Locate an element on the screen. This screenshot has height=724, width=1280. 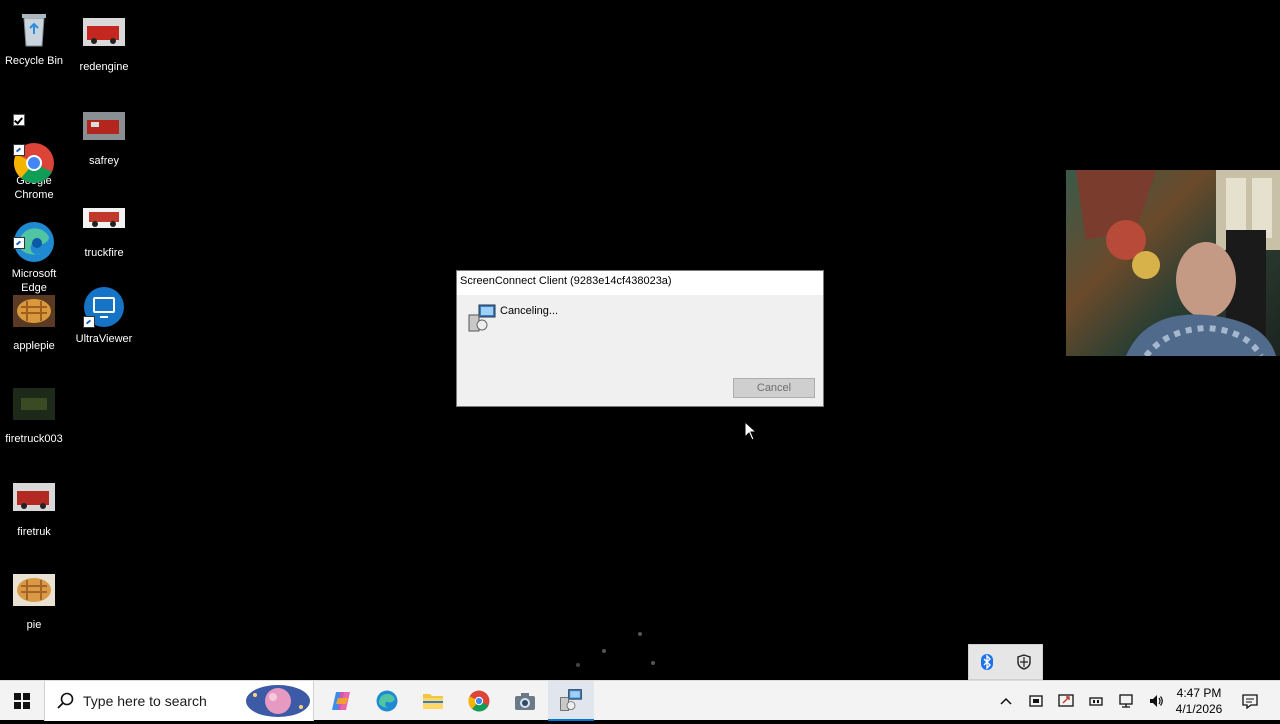
desktop-icon-microsoft-edge: Microsoft Edge is located at coordinates (35, 251).